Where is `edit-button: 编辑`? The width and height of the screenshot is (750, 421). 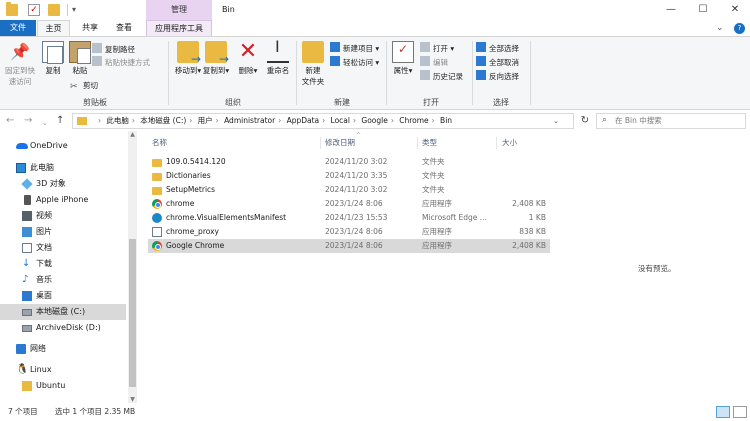
edit-button: 编辑 is located at coordinates (434, 62).